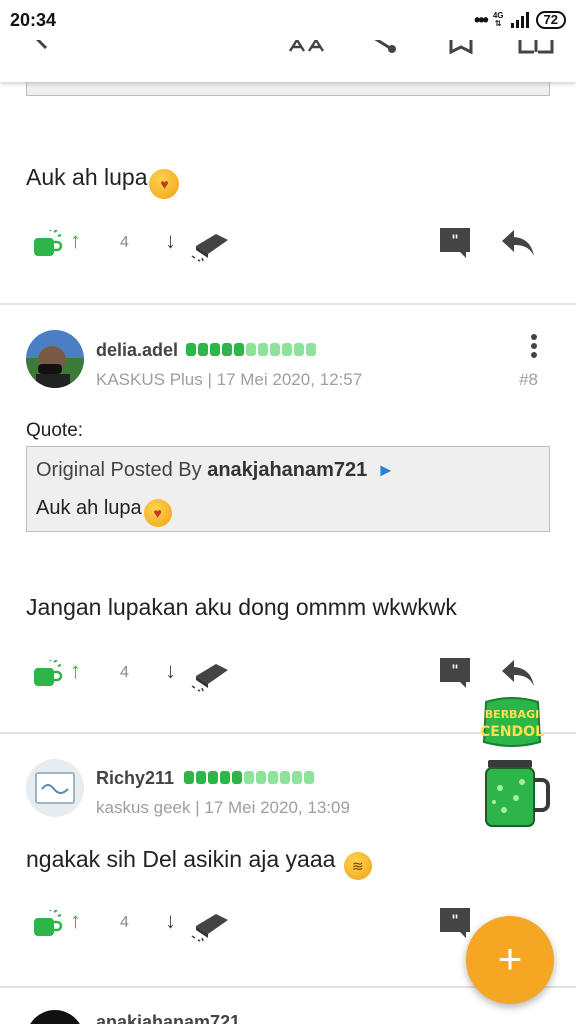 This screenshot has height=1024, width=576. What do you see at coordinates (481, 19) in the screenshot?
I see `more-notifications-icon: •••` at bounding box center [481, 19].